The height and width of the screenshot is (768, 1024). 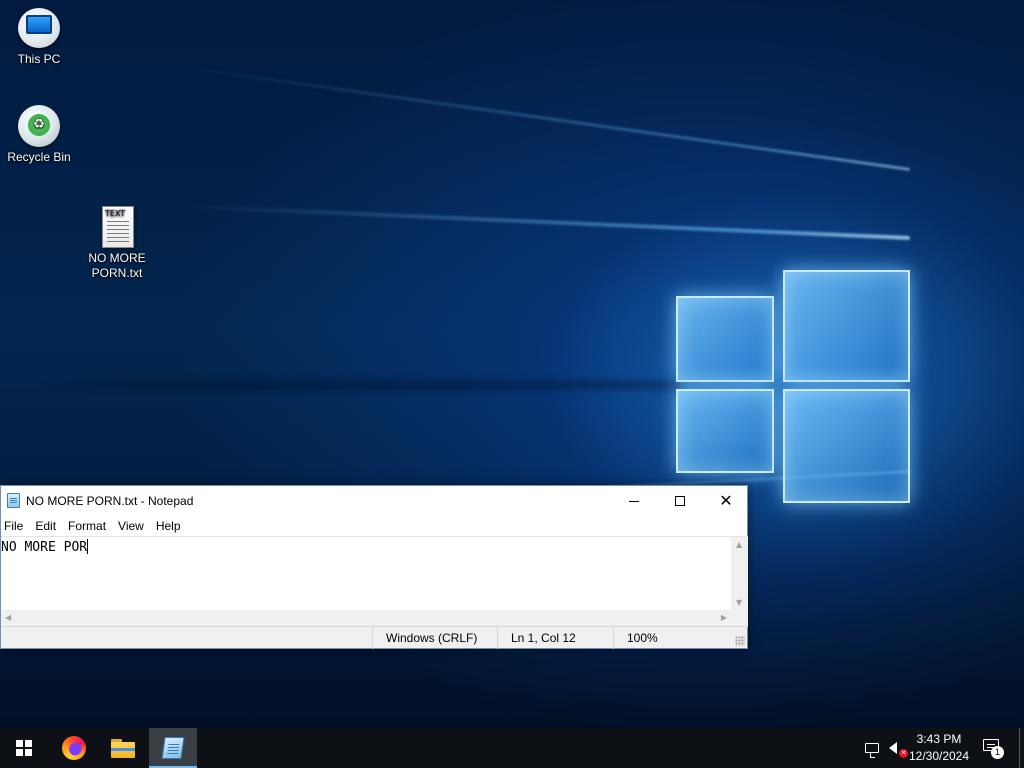 I want to click on vertical-scrollbar: ▲ ▼, so click(x=739, y=574).